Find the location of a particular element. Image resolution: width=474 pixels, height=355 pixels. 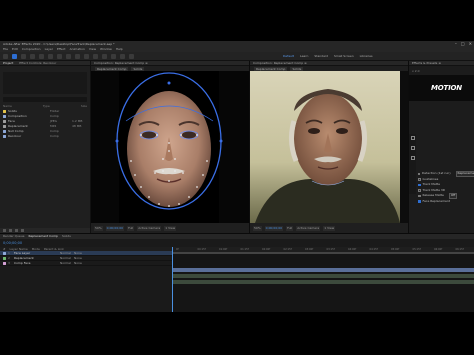

ruler-tick-label: 04:15f is located at coordinates (373, 249).